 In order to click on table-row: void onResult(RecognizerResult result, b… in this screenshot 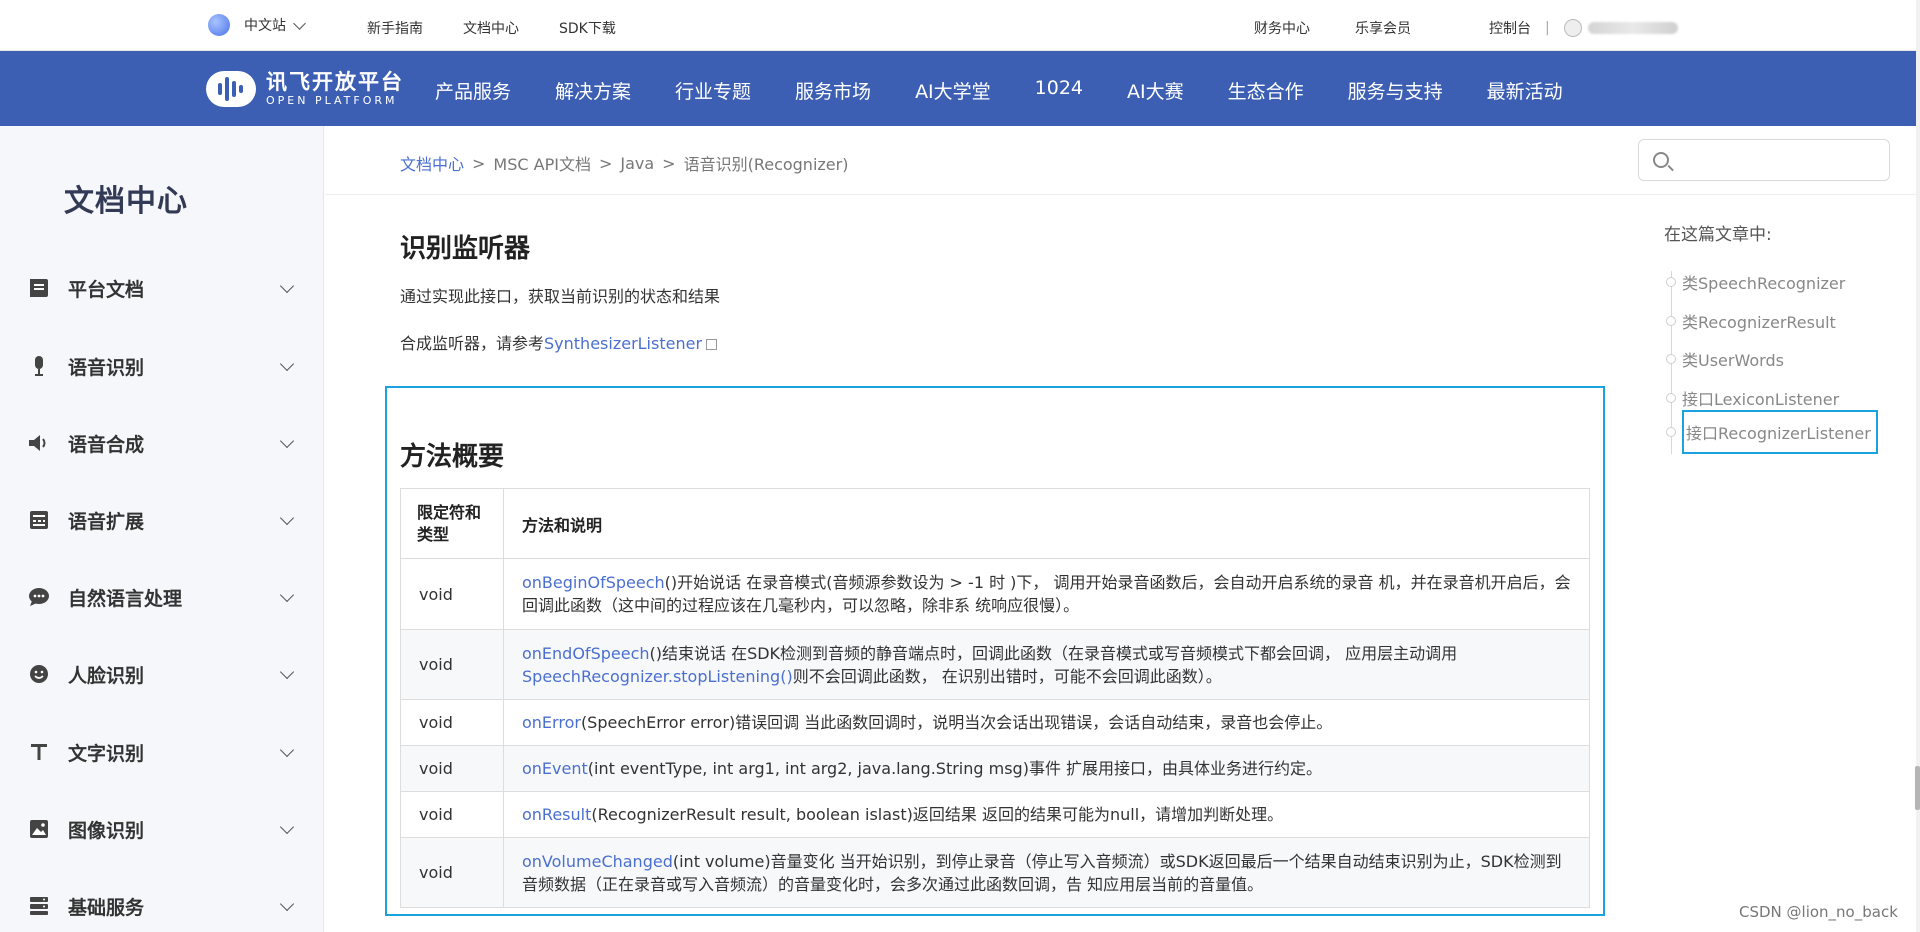, I will do `click(995, 814)`.